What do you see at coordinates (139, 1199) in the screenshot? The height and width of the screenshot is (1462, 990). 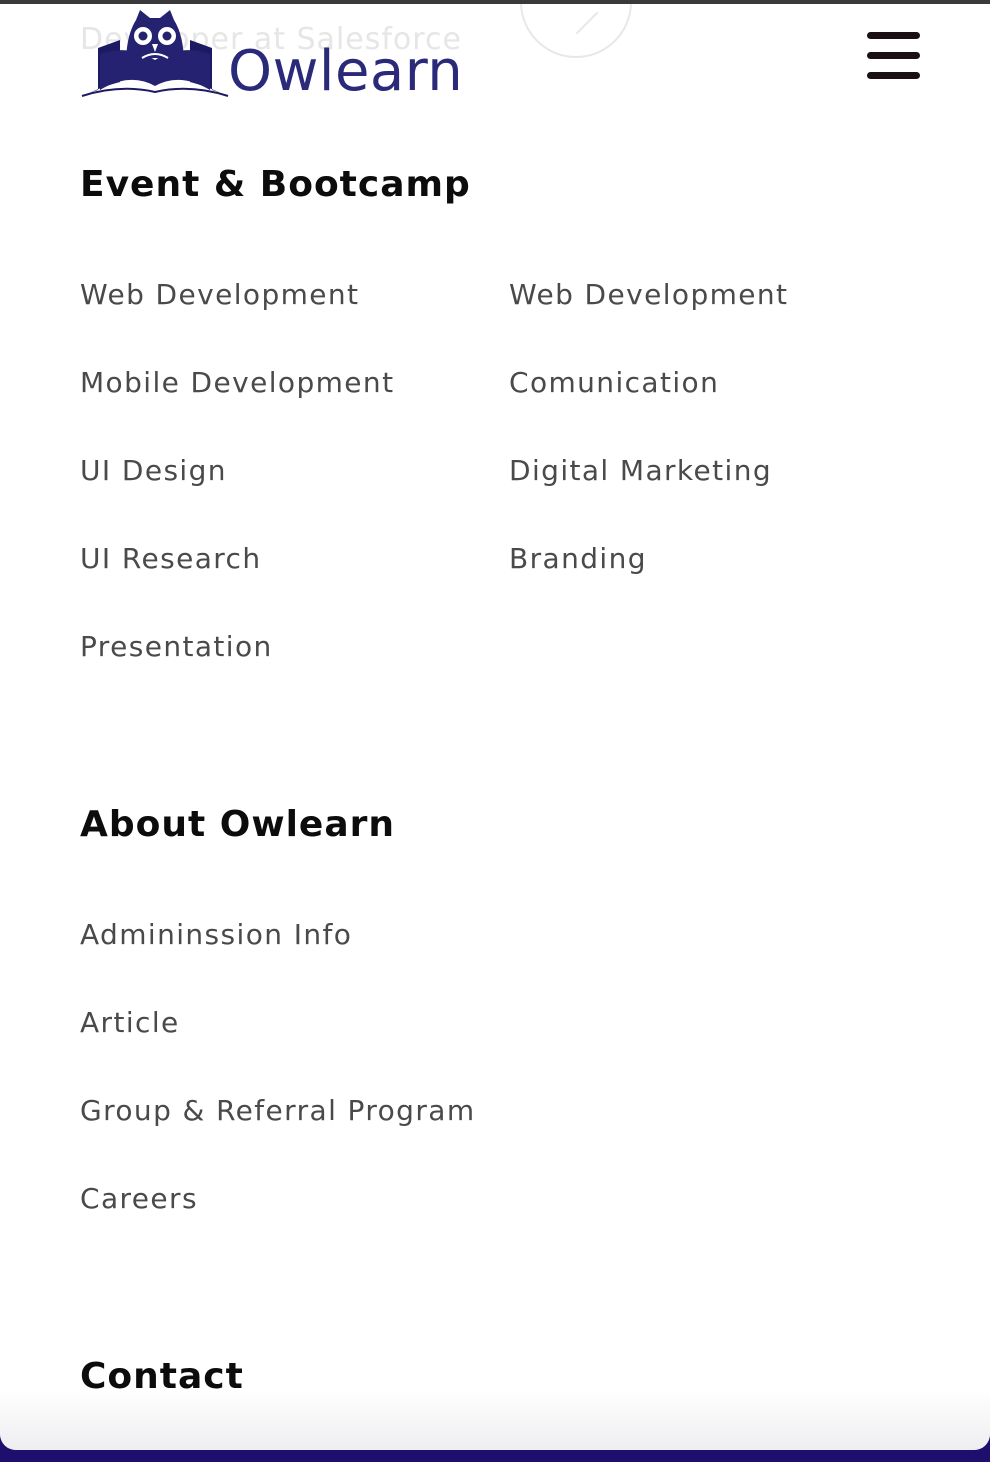 I see `about-link-careers: Careers` at bounding box center [139, 1199].